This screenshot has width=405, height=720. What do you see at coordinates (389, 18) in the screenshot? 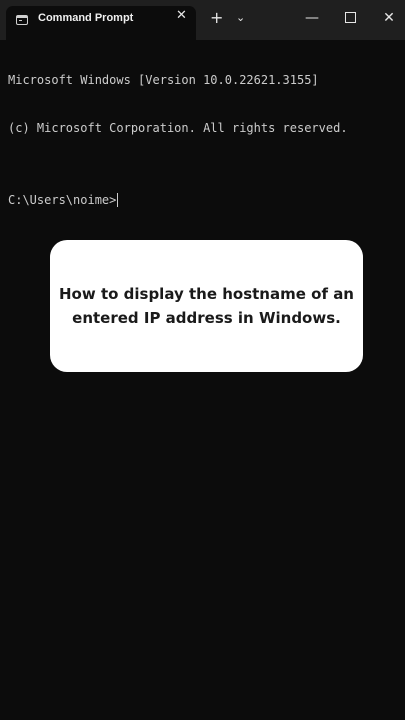
I see `close-button: ✕` at bounding box center [389, 18].